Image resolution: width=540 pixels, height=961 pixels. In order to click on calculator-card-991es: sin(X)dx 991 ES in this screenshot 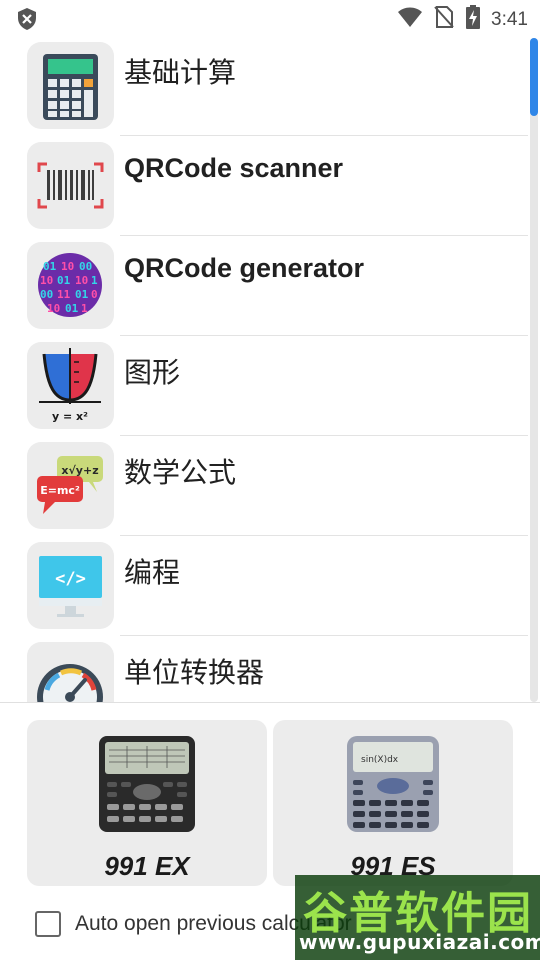, I will do `click(393, 803)`.